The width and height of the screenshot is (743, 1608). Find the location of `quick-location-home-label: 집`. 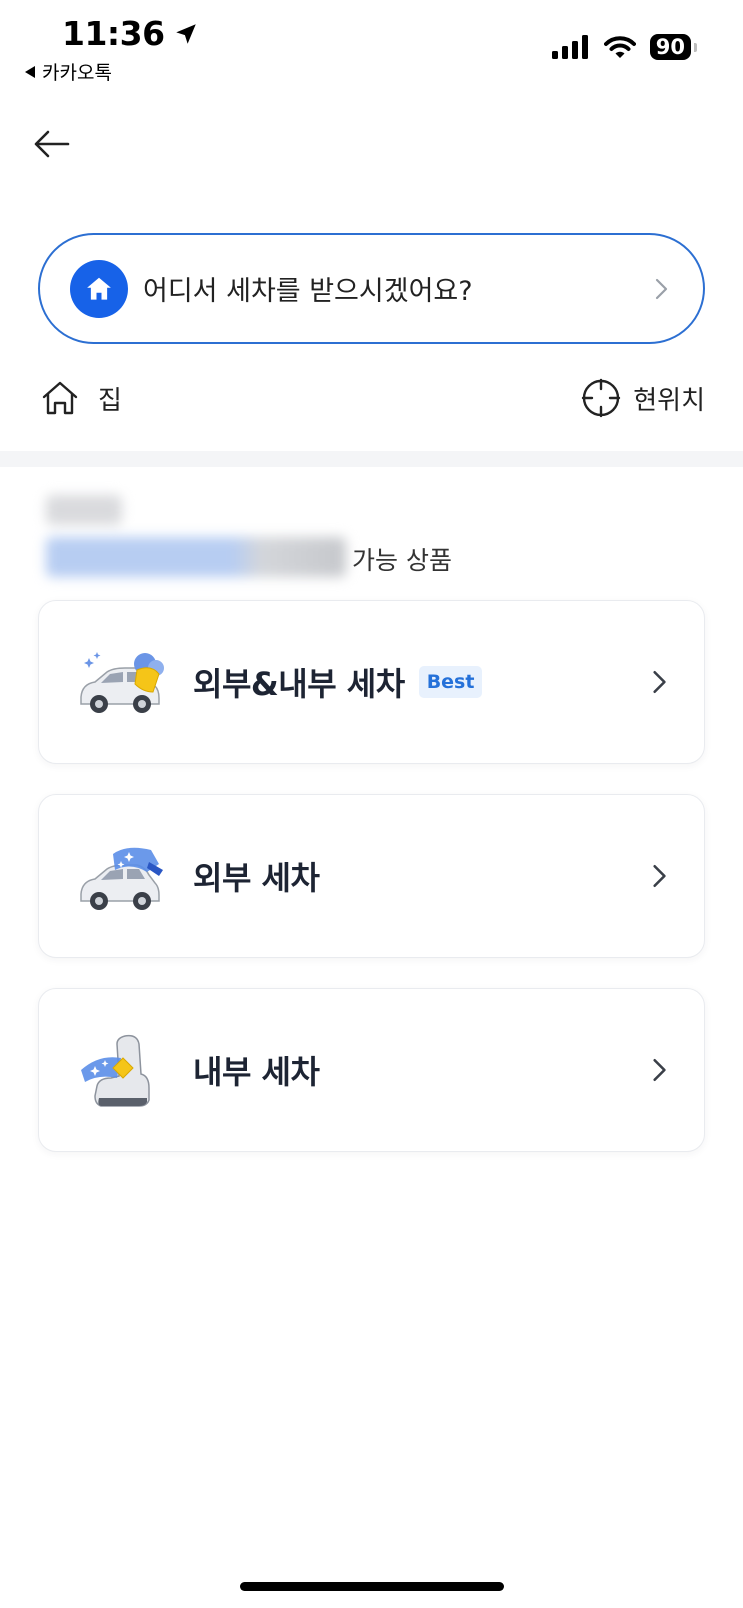

quick-location-home-label: 집 is located at coordinates (110, 400).